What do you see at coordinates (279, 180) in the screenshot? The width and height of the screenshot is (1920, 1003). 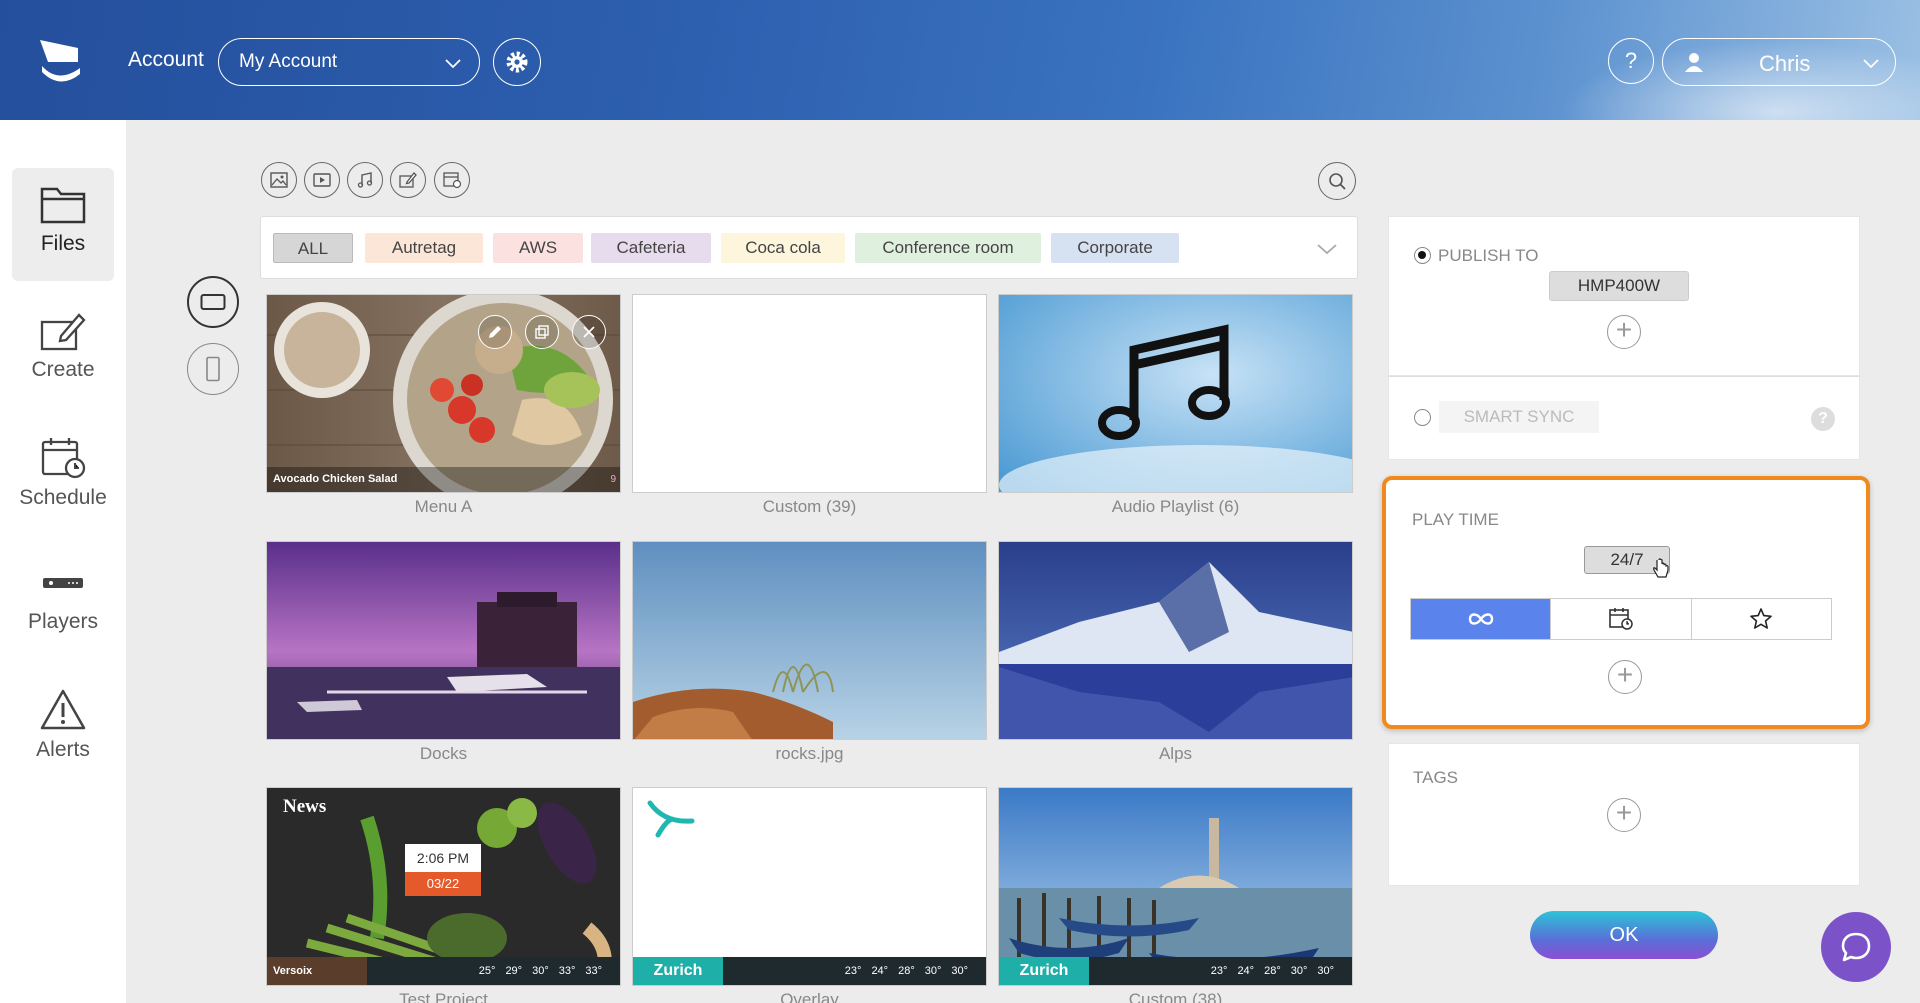 I see `filter-images-button` at bounding box center [279, 180].